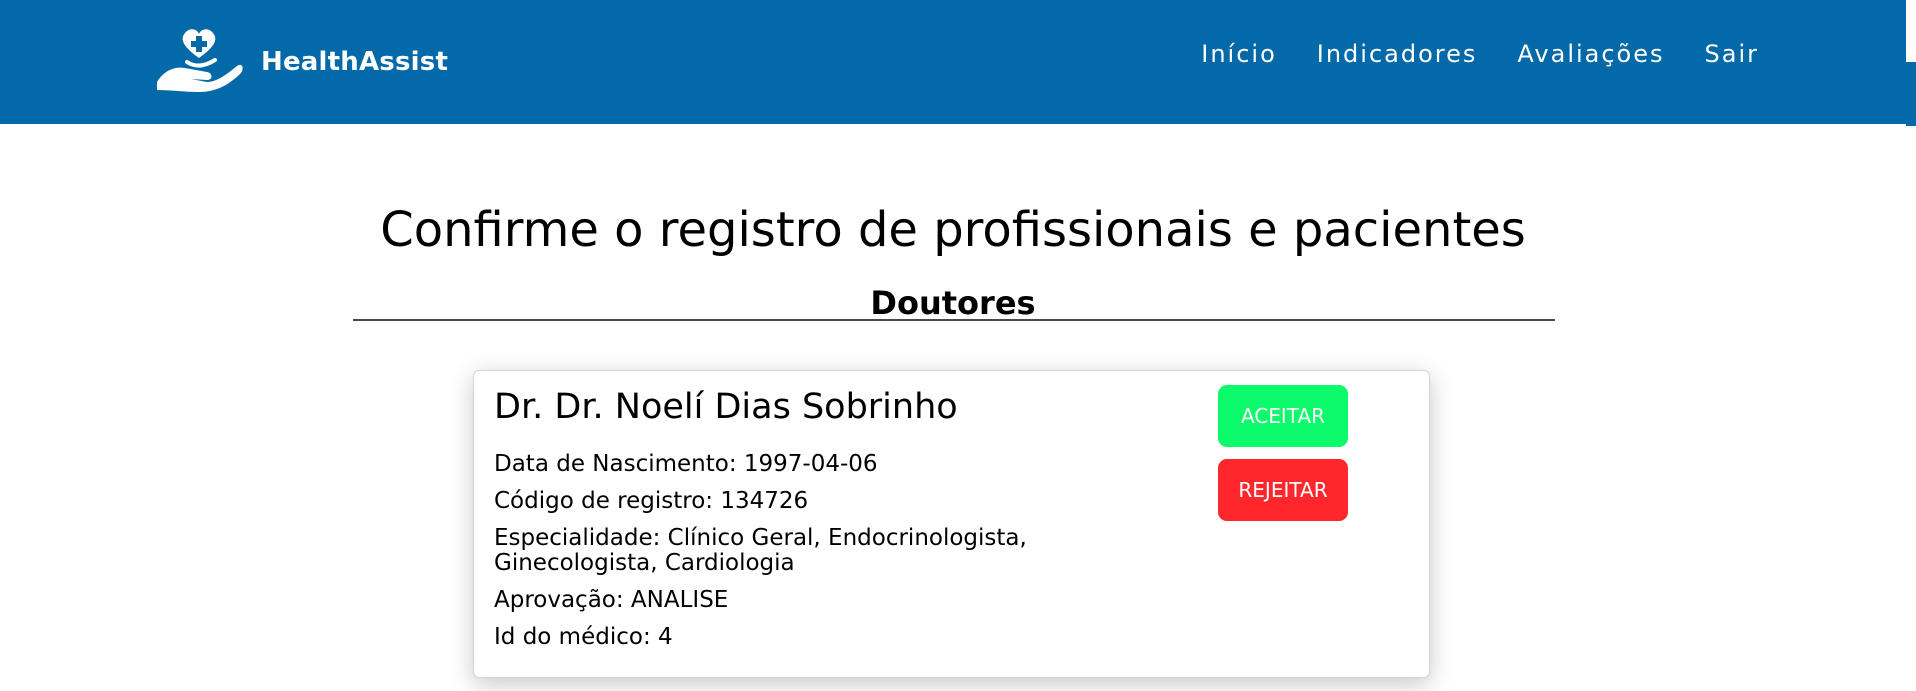 The width and height of the screenshot is (1916, 691). I want to click on brand-name: HealthAssist, so click(355, 62).